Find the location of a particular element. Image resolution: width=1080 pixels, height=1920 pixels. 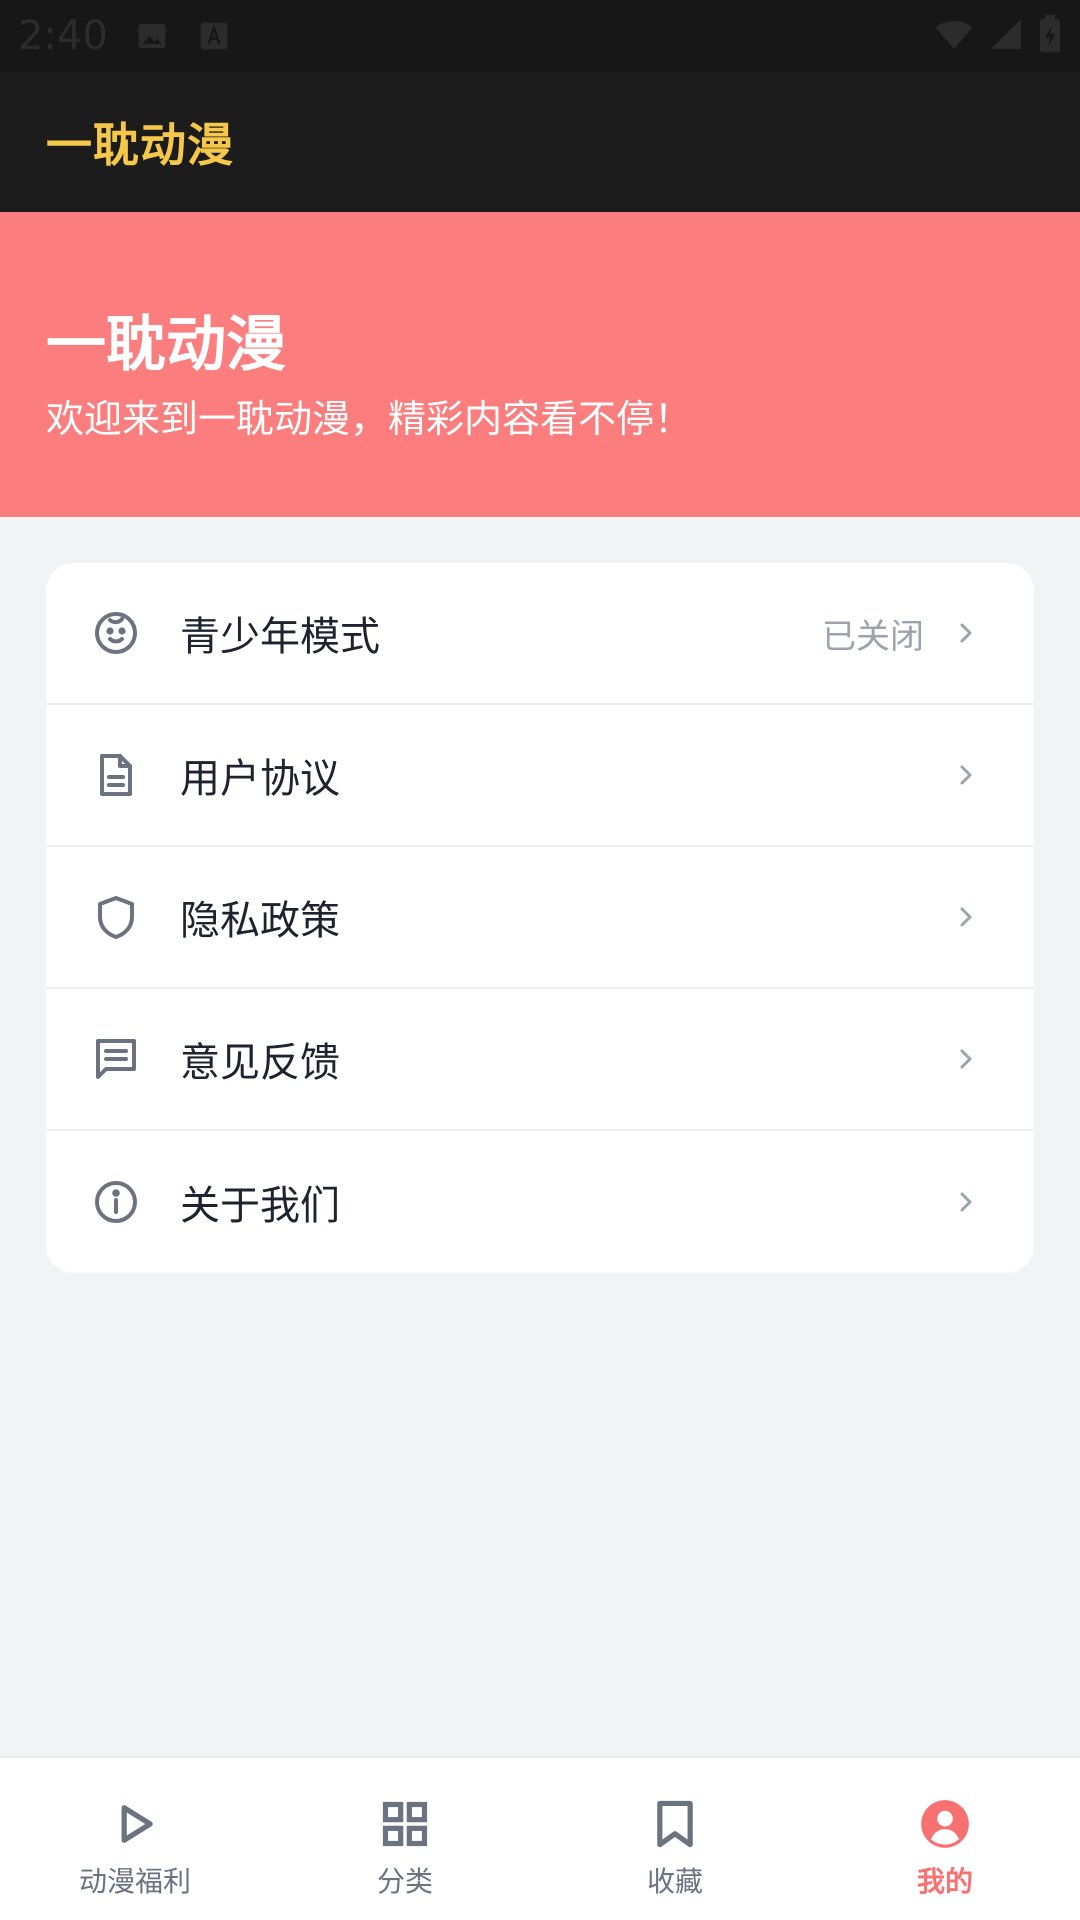

play-icon is located at coordinates (135, 1824).